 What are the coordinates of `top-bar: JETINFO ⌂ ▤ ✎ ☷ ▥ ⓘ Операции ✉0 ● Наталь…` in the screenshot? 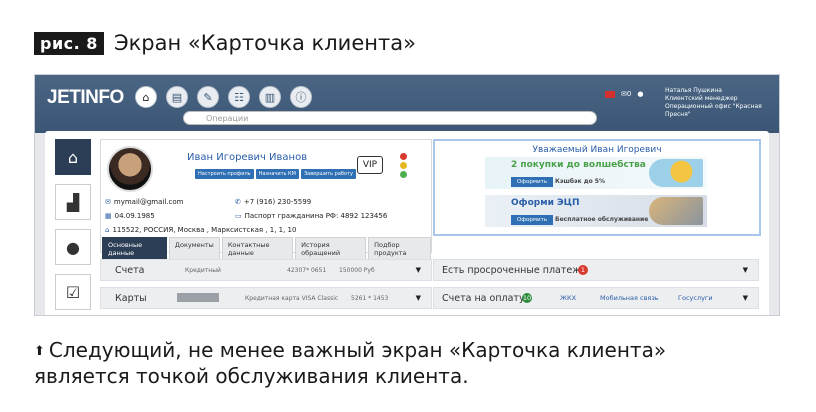 It's located at (407, 104).